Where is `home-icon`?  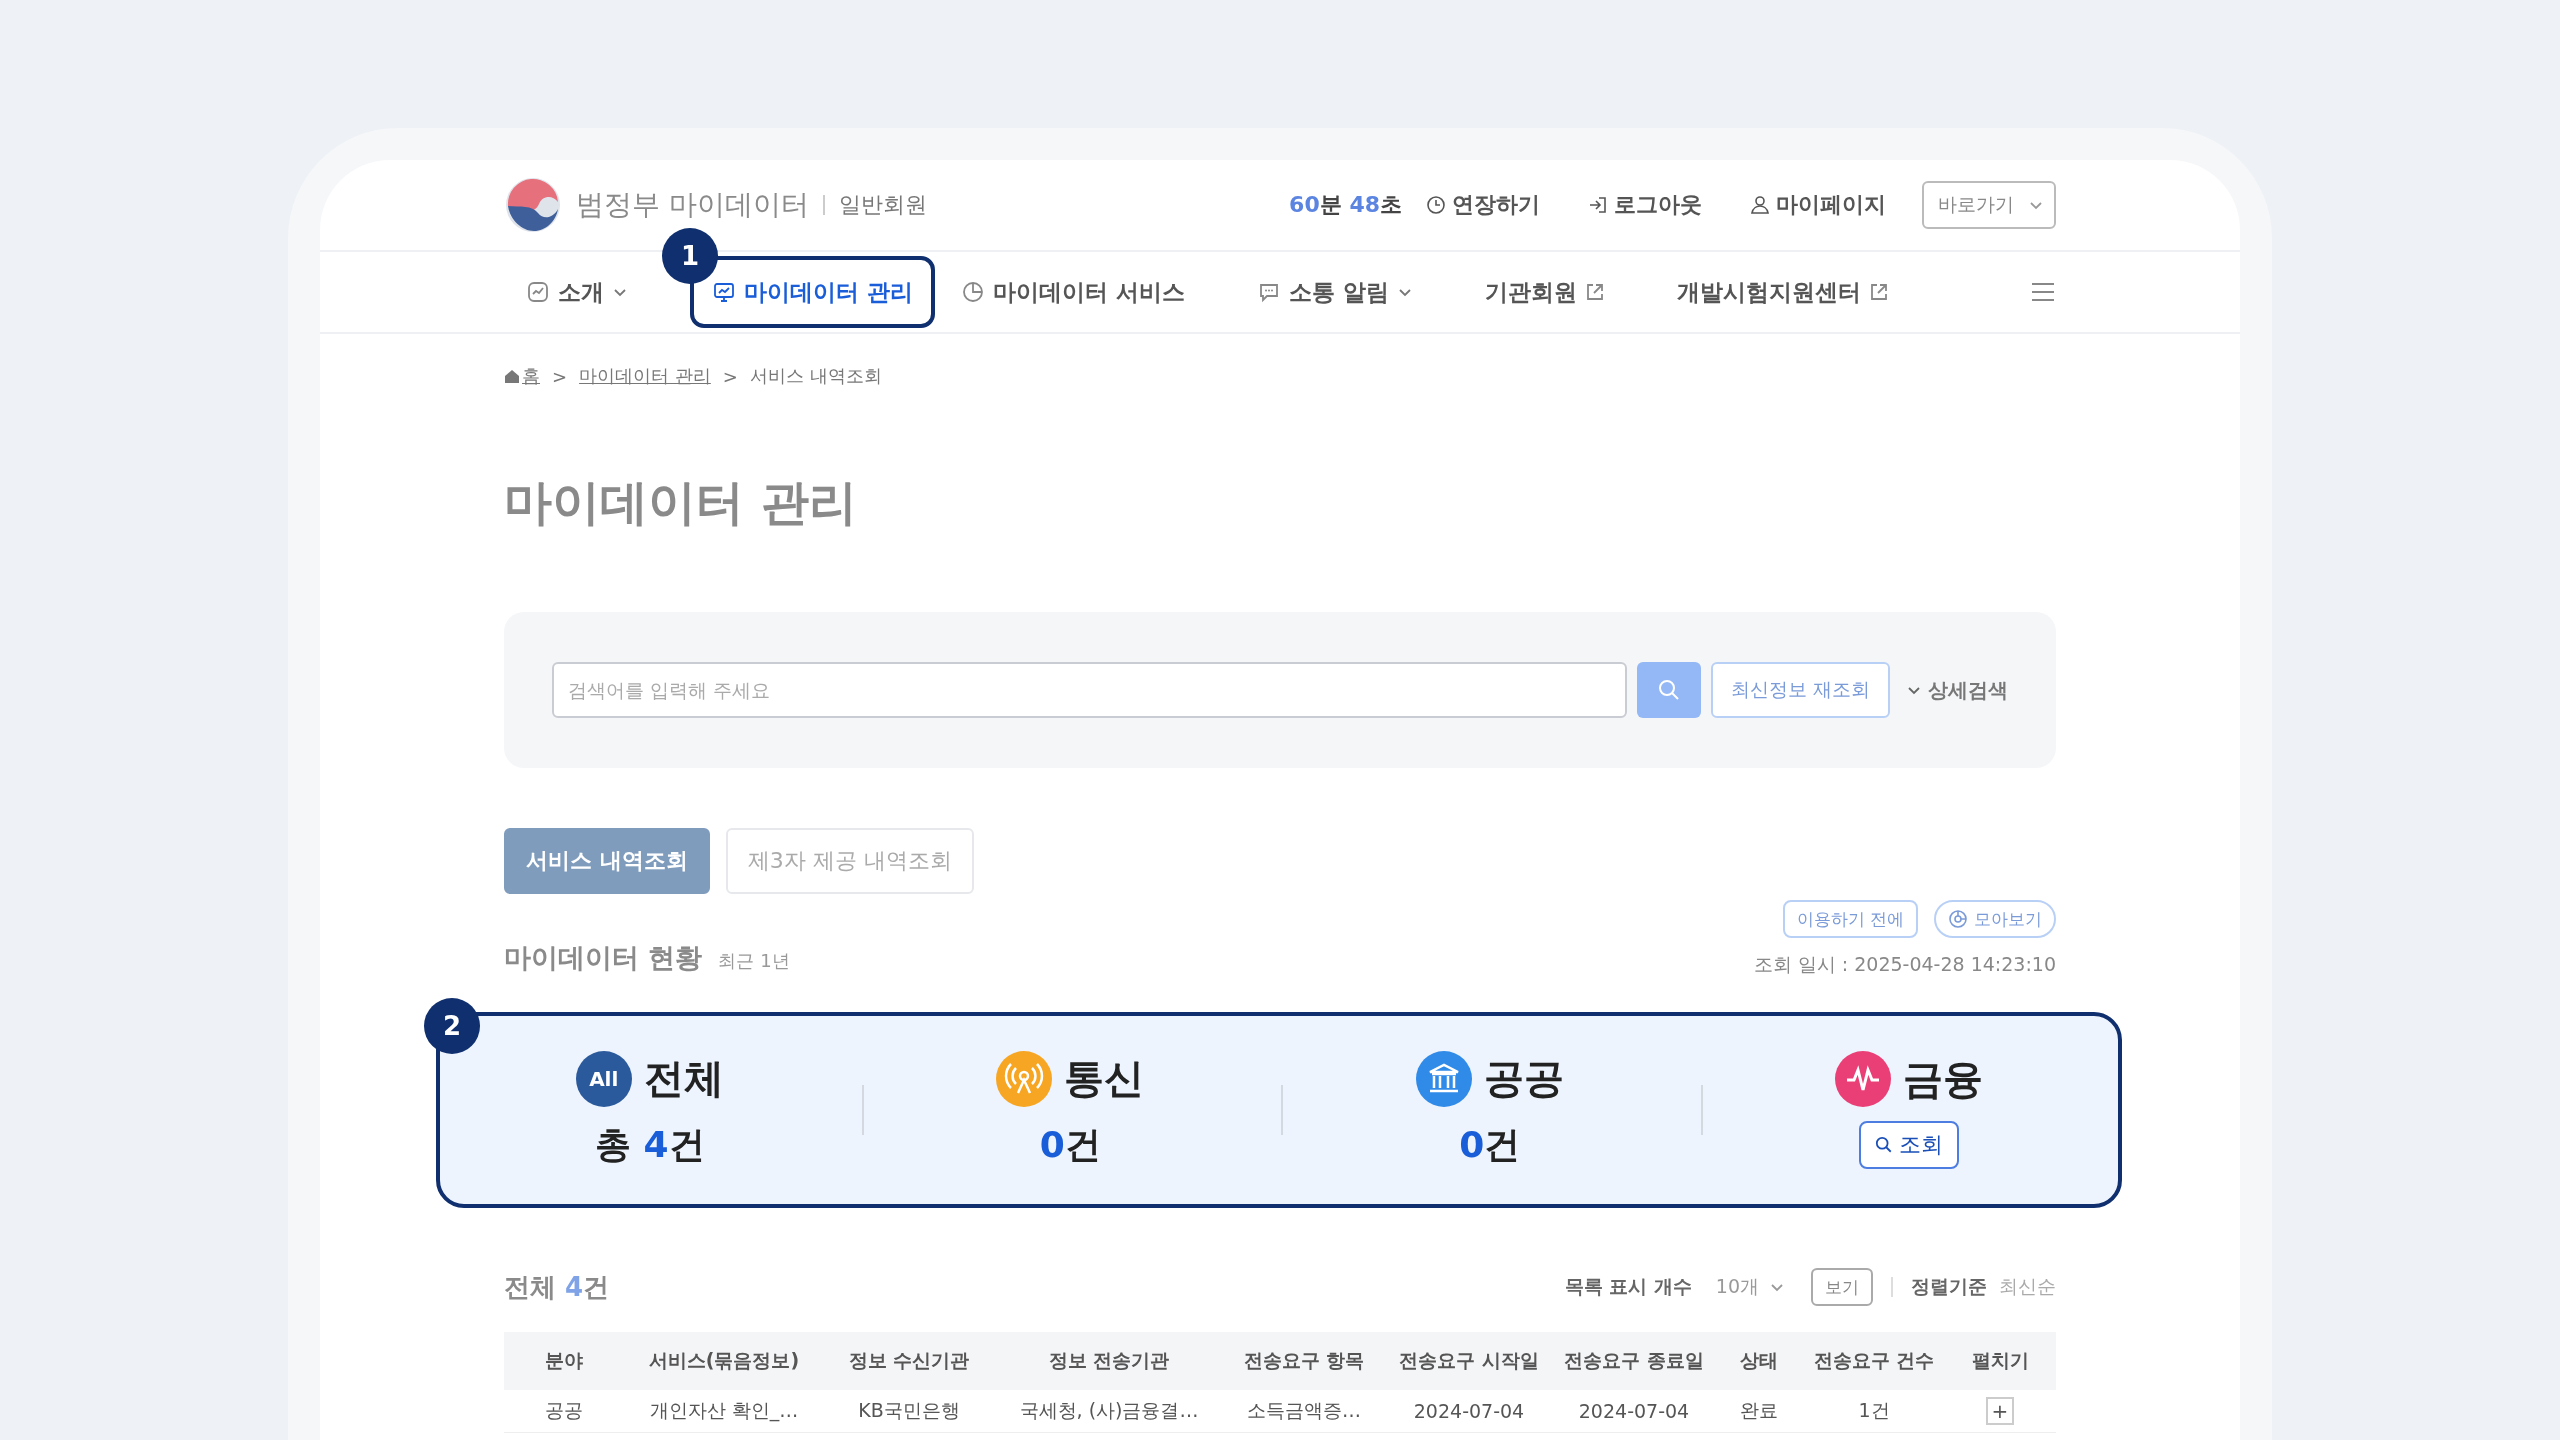
home-icon is located at coordinates (512, 376).